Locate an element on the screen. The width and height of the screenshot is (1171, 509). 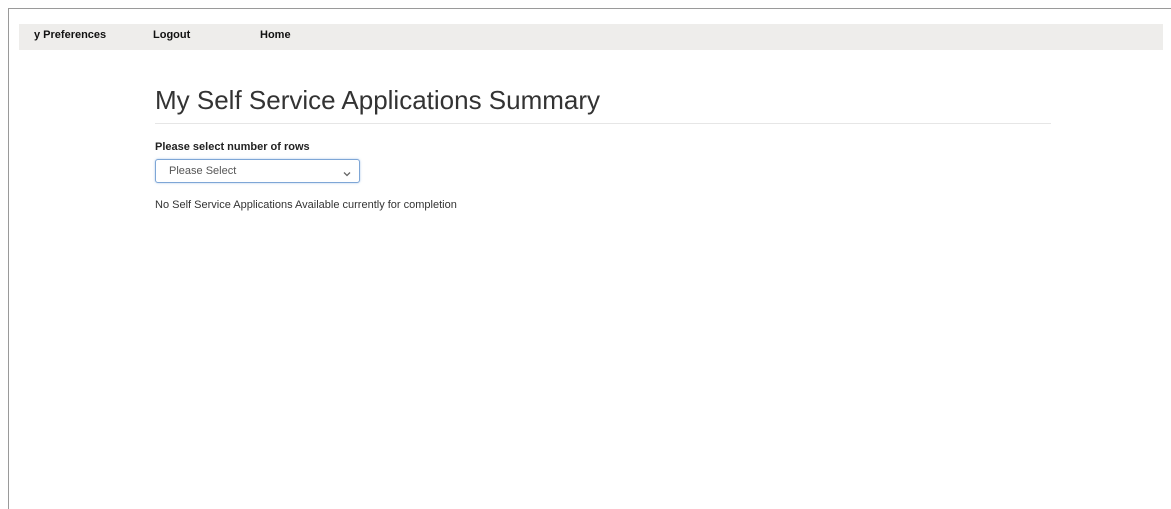
rows-select-value: Please Select is located at coordinates (203, 171).